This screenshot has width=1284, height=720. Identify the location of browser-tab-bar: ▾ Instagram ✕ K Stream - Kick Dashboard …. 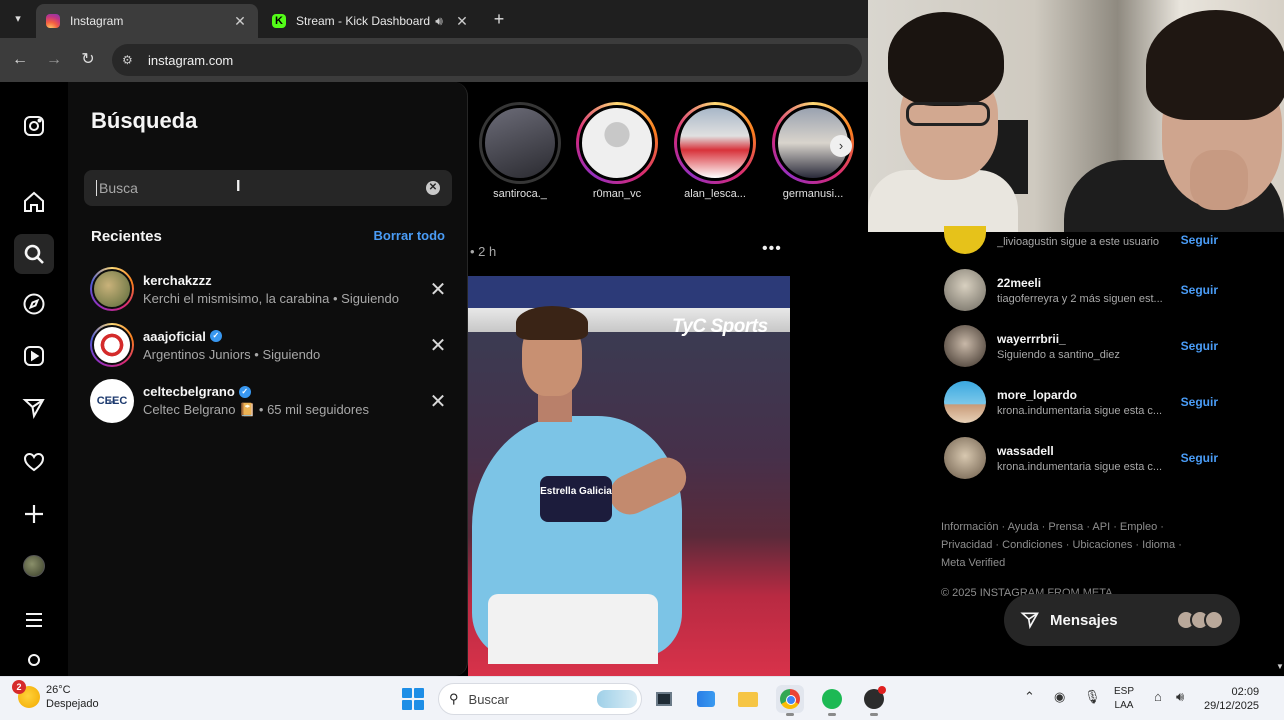
(434, 19).